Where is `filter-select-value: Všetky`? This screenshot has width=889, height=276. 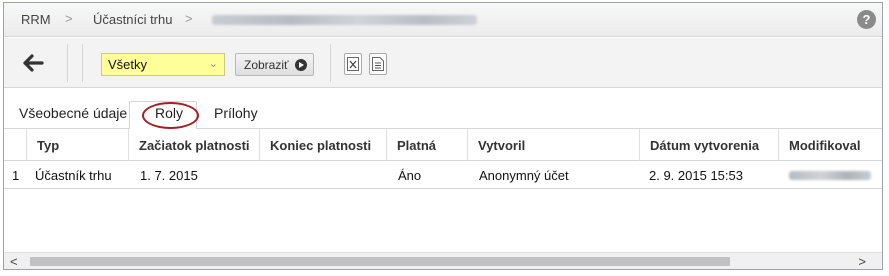 filter-select-value: Všetky is located at coordinates (128, 64).